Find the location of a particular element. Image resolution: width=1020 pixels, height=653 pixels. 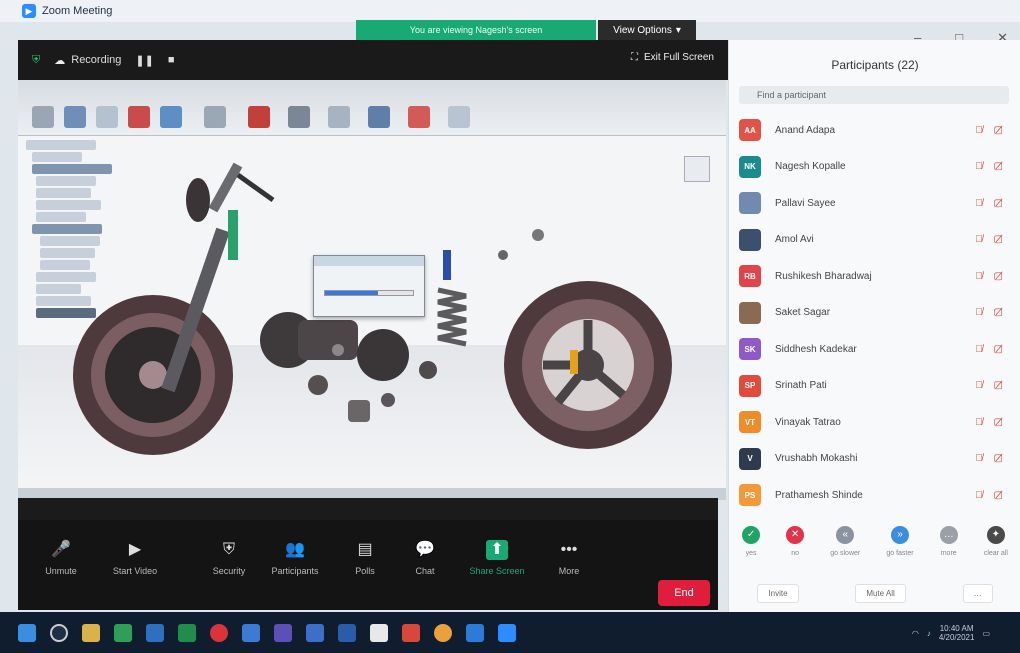

windows-taskbar: ◠ ♪ 10:40 AM 4/20/2021 ▭ is located at coordinates (510, 632).